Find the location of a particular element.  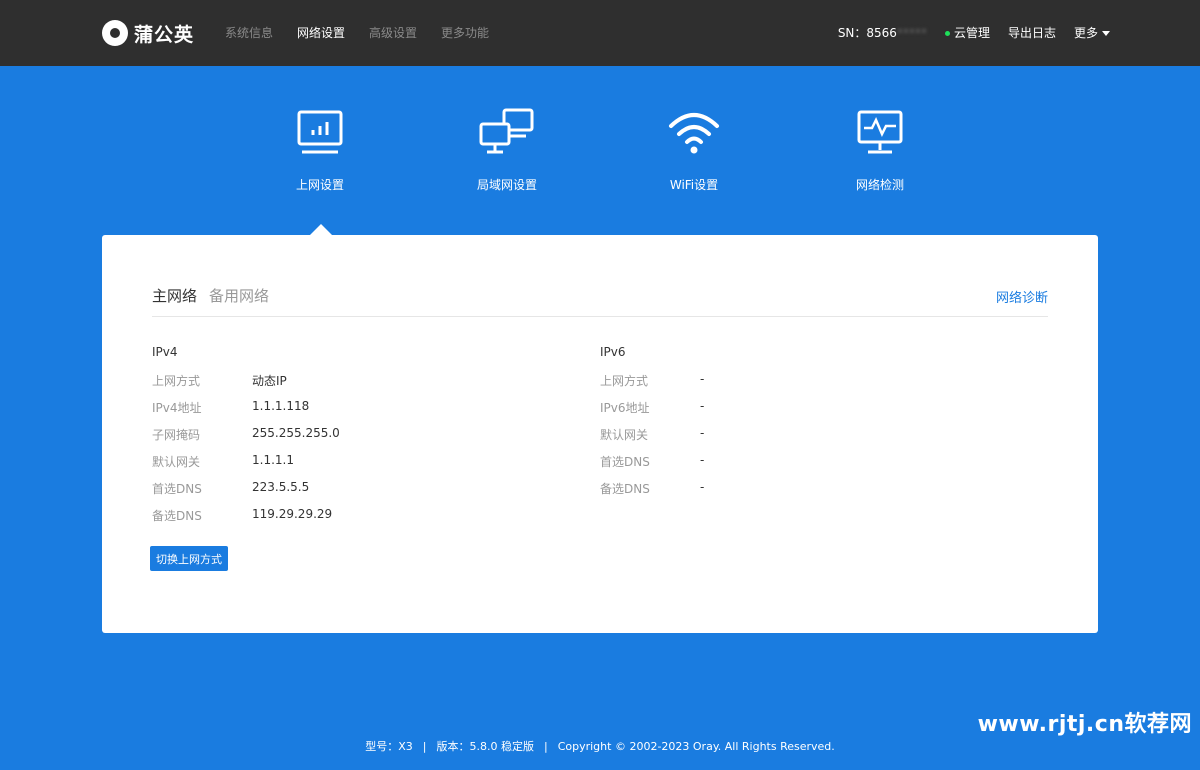

nav-more-features: 更多功能 is located at coordinates (465, 32).